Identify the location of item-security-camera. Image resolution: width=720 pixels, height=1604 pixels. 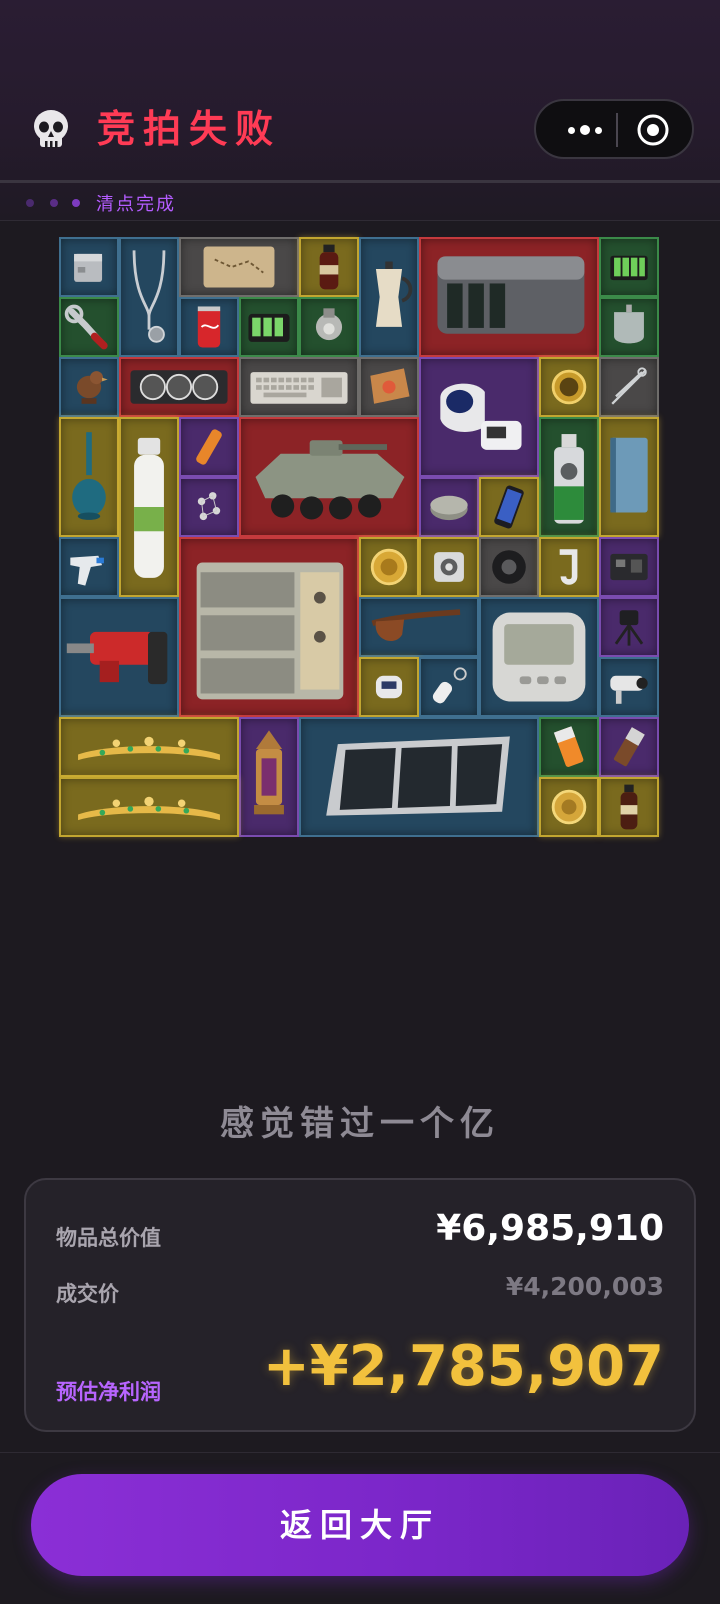
(629, 687).